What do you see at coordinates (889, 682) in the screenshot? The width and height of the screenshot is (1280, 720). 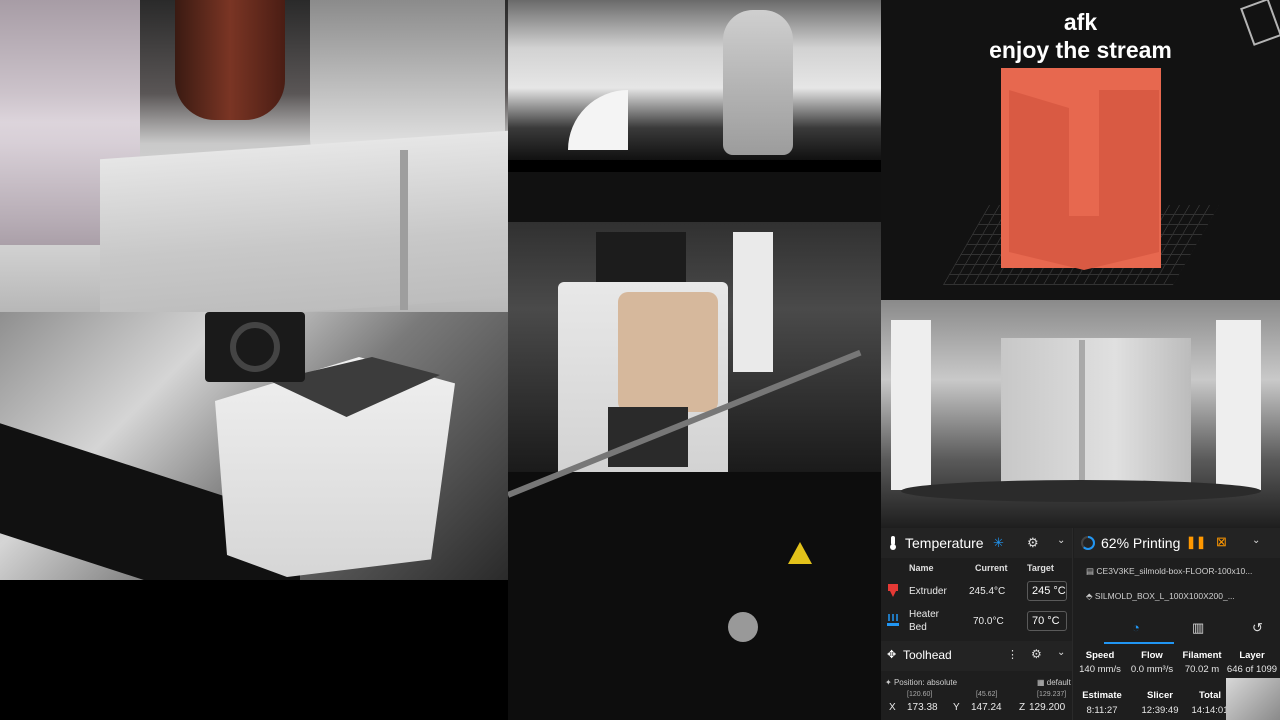 I see `crosshair-icon: ✦` at bounding box center [889, 682].